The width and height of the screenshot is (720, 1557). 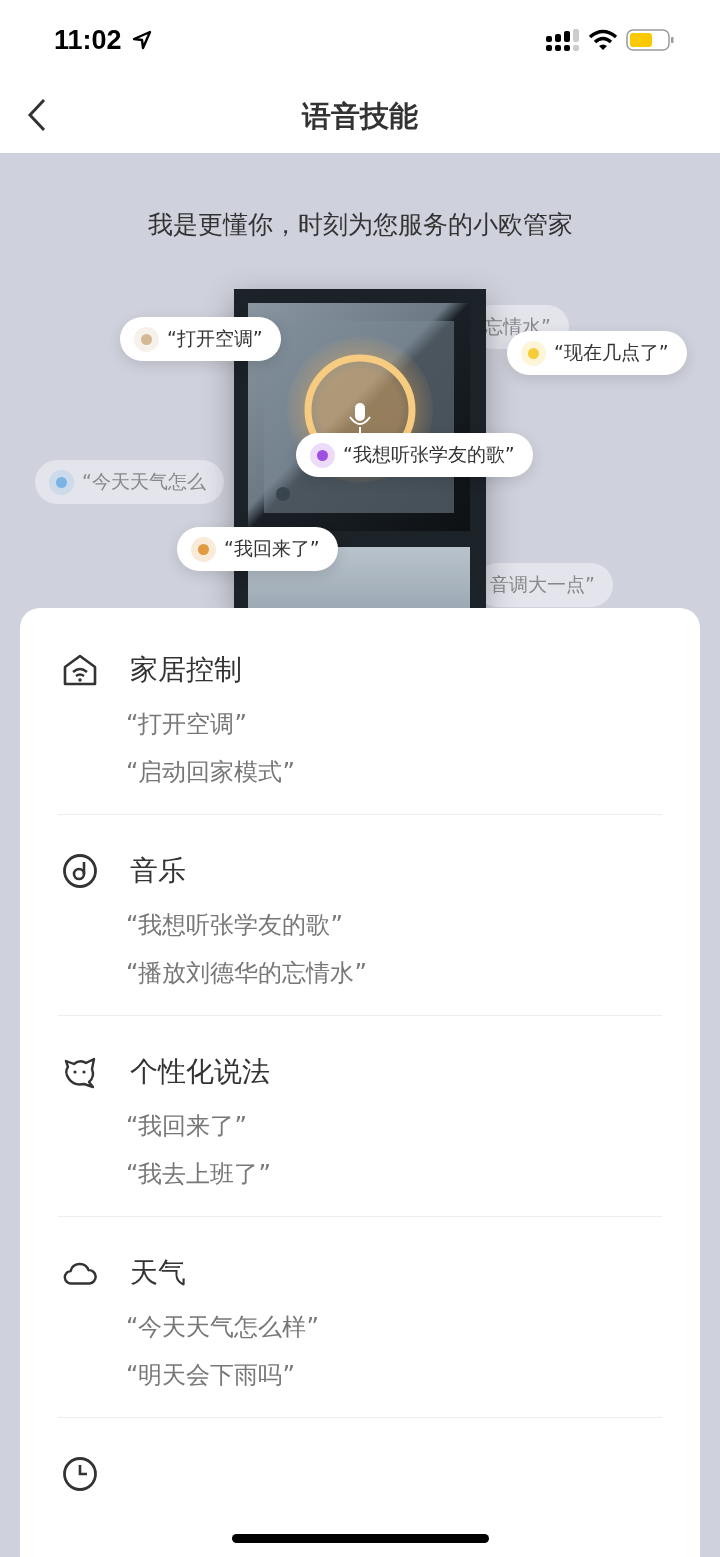 What do you see at coordinates (141, 40) in the screenshot?
I see `location-icon` at bounding box center [141, 40].